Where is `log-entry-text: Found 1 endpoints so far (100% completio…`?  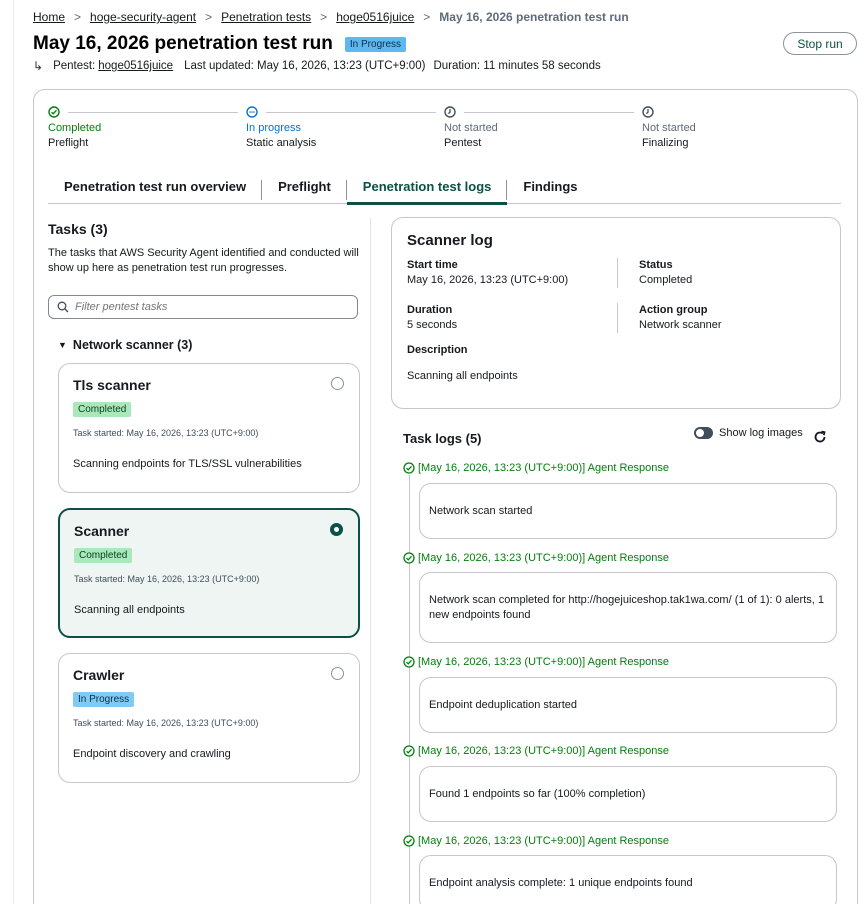 log-entry-text: Found 1 endpoints so far (100% completio… is located at coordinates (628, 794).